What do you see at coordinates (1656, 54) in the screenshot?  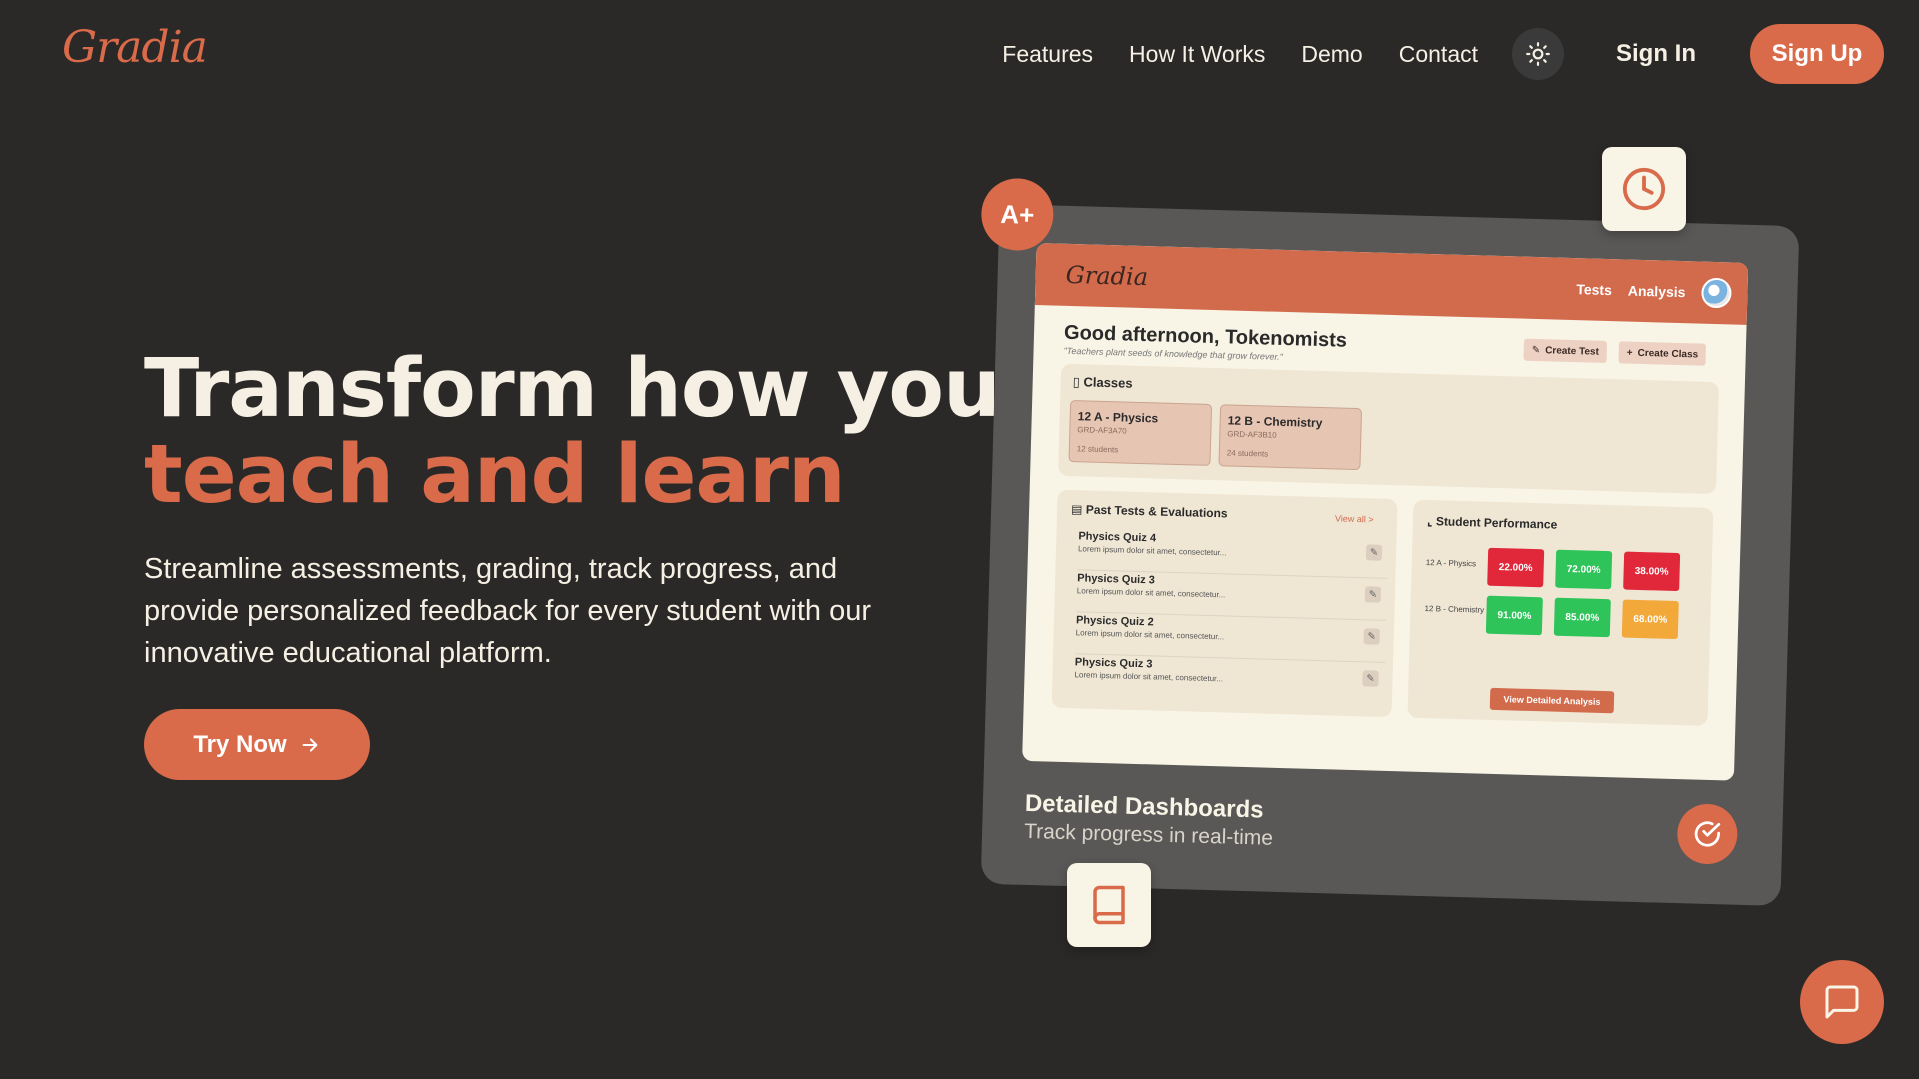 I see `sign-in-link: Sign In` at bounding box center [1656, 54].